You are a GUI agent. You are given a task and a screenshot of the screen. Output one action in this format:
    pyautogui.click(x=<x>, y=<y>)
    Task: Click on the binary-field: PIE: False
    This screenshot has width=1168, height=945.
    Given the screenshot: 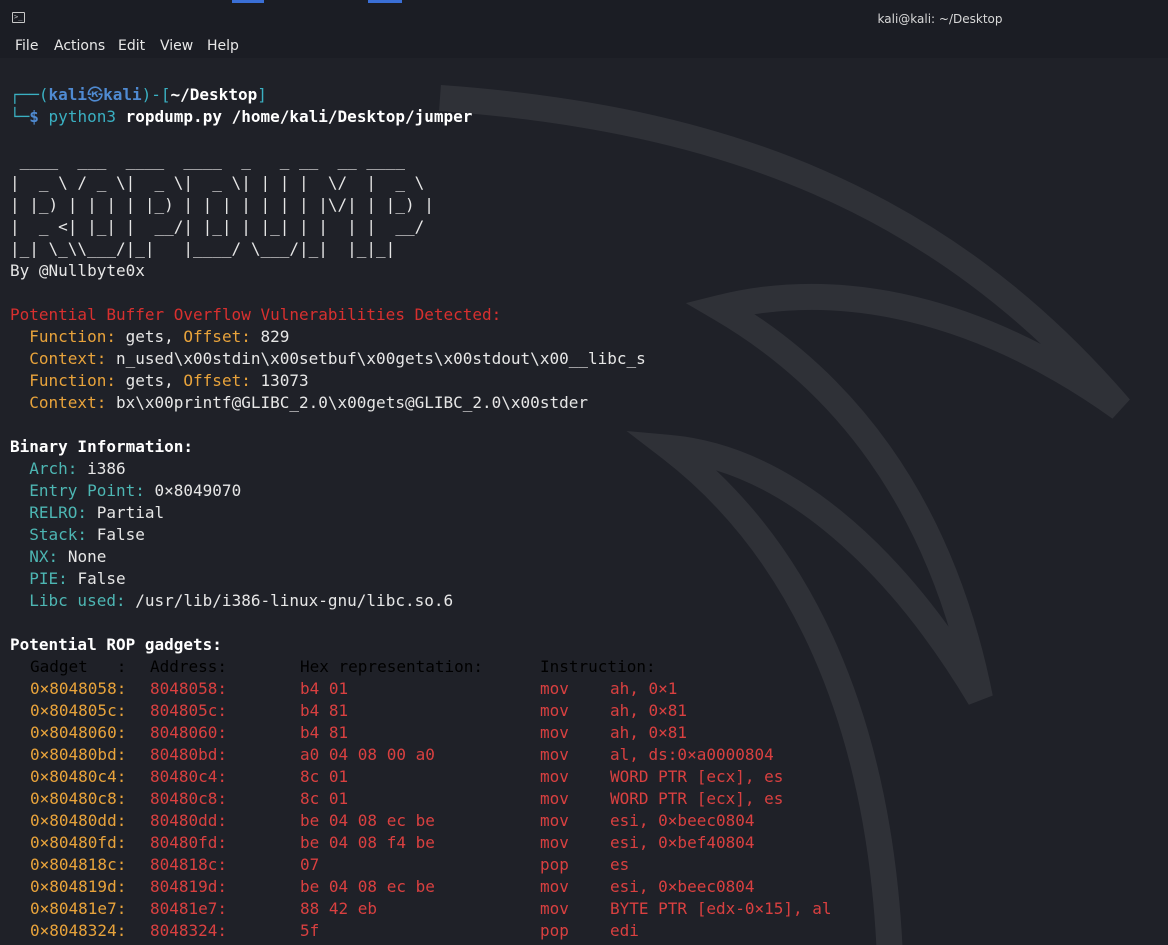 What is the action you would take?
    pyautogui.click(x=68, y=579)
    